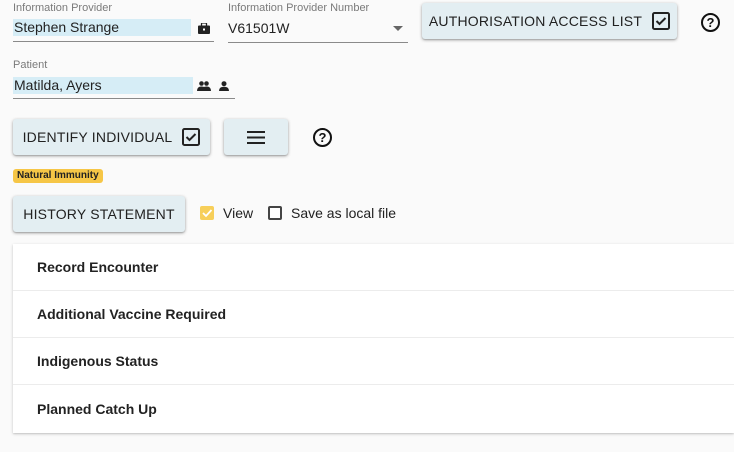 The image size is (734, 452). Describe the element at coordinates (97, 137) in the screenshot. I see `identify-individual-label: Identify Individual` at that location.